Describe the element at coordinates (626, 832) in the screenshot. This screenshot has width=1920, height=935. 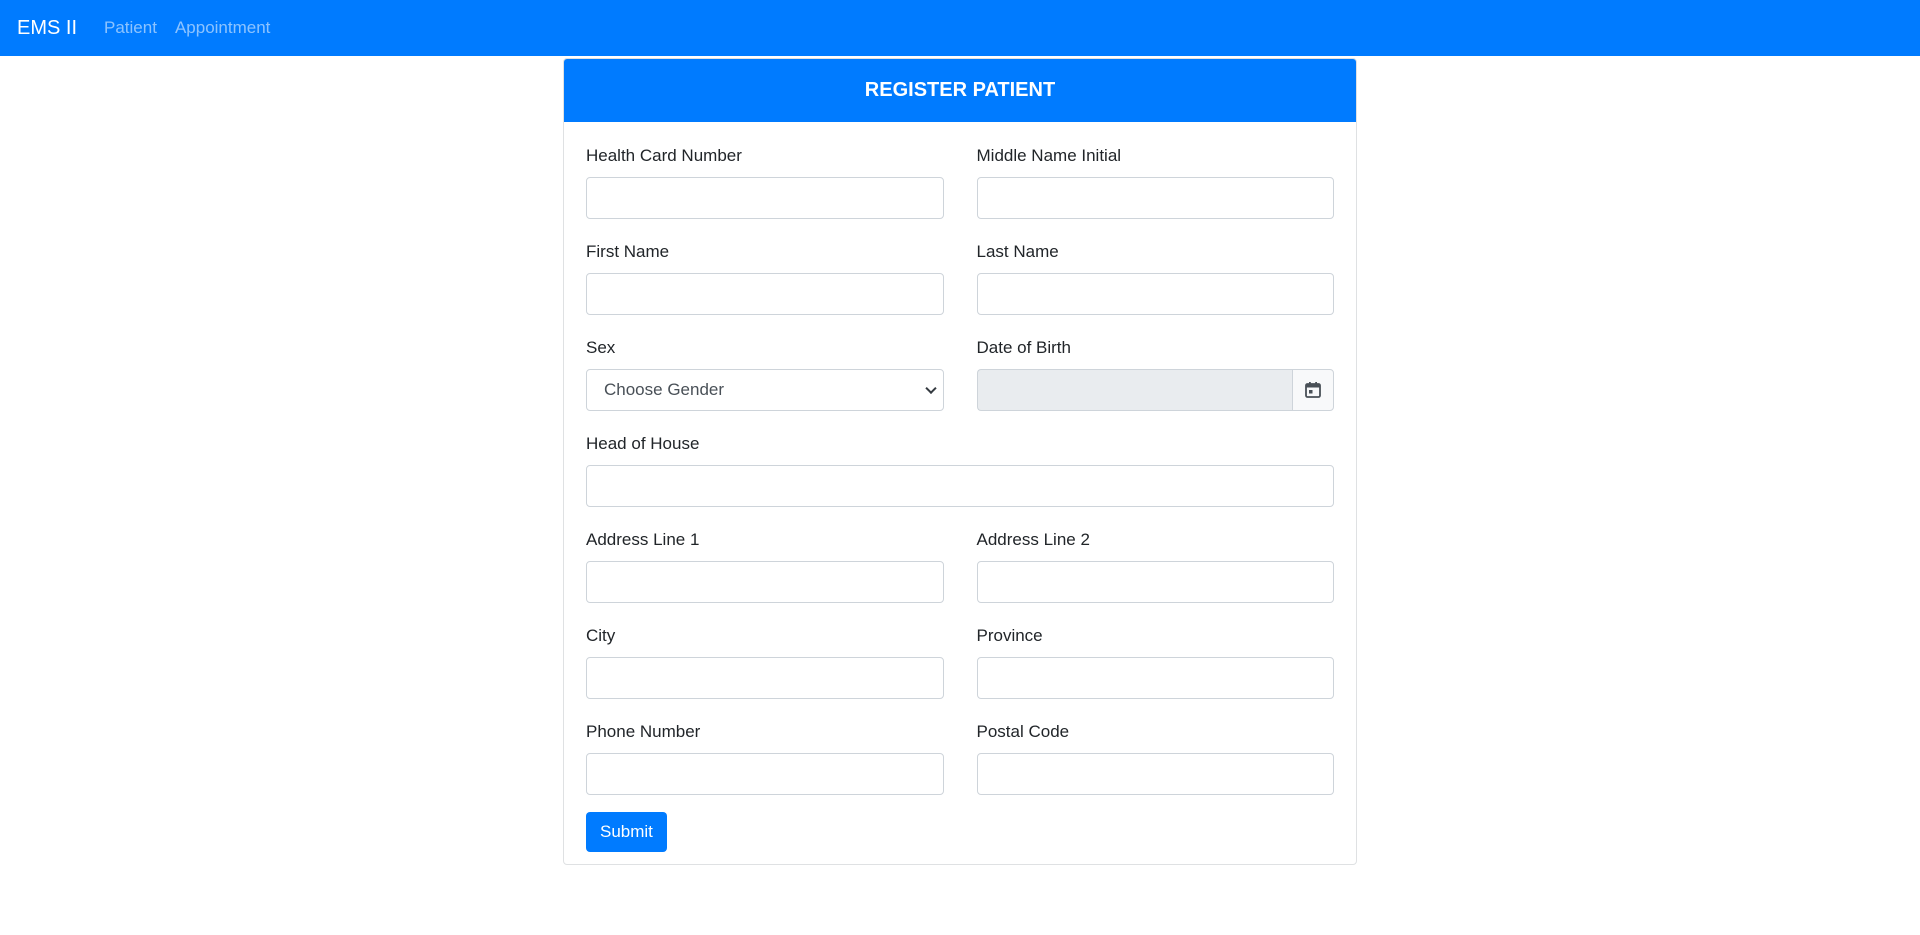
I see `submit-button: Submit` at that location.